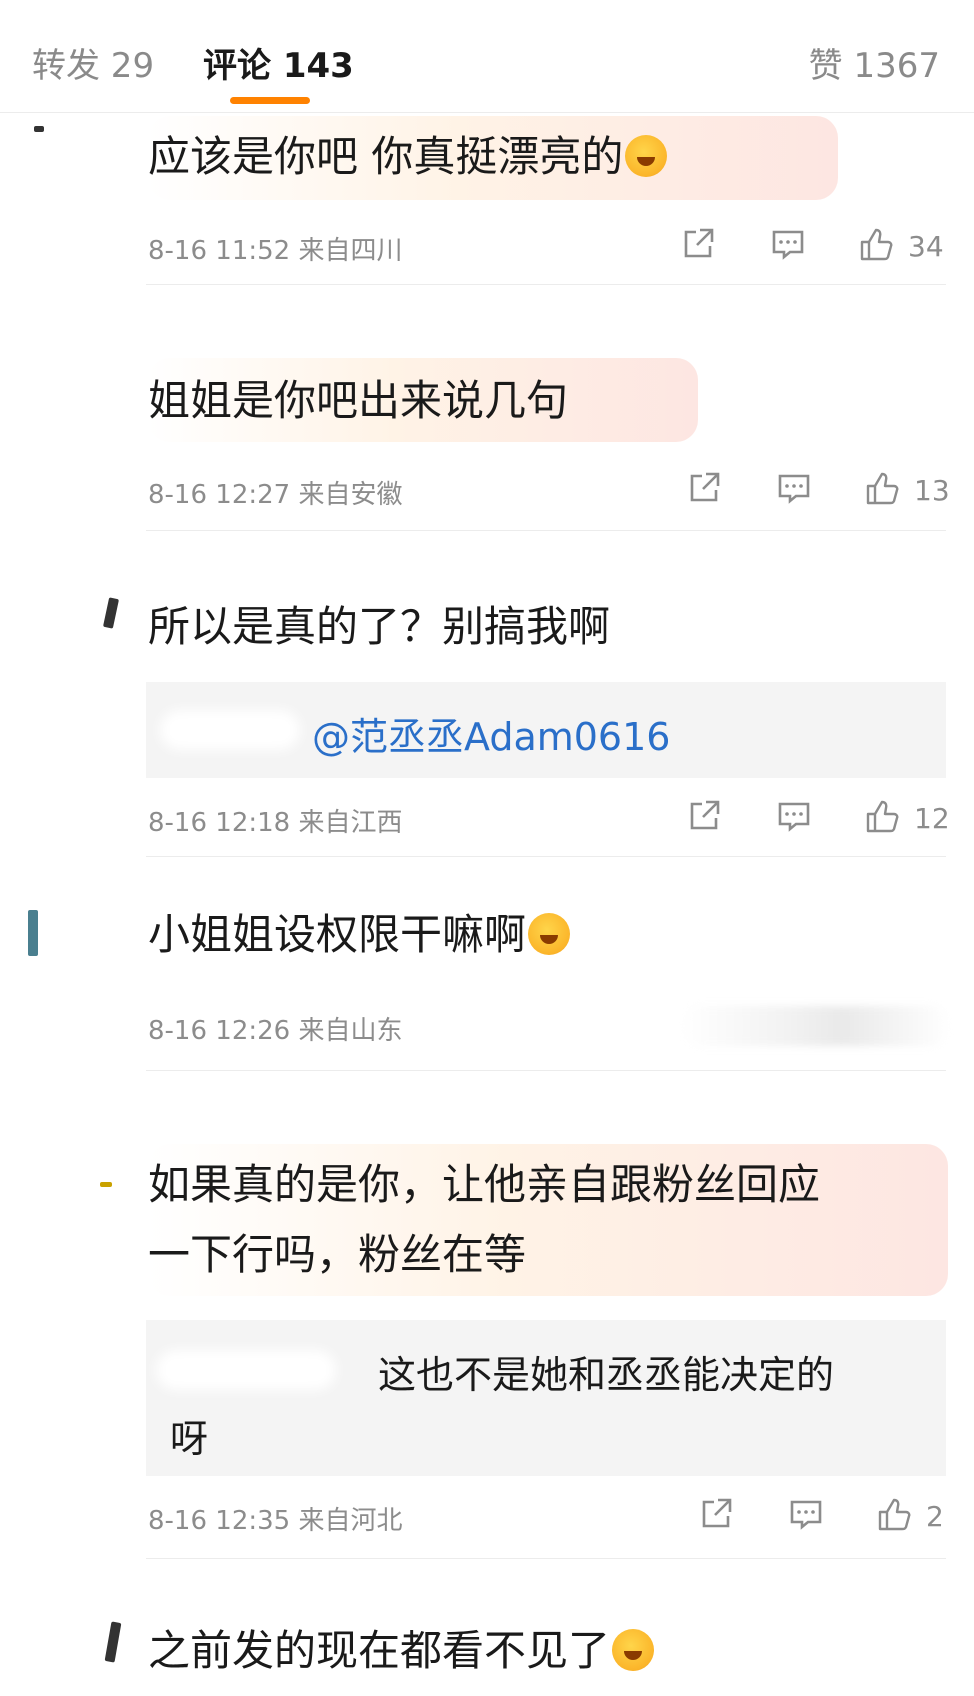 The image size is (974, 1696). Describe the element at coordinates (874, 62) in the screenshot. I see `tab-likes: 赞 1367` at that location.